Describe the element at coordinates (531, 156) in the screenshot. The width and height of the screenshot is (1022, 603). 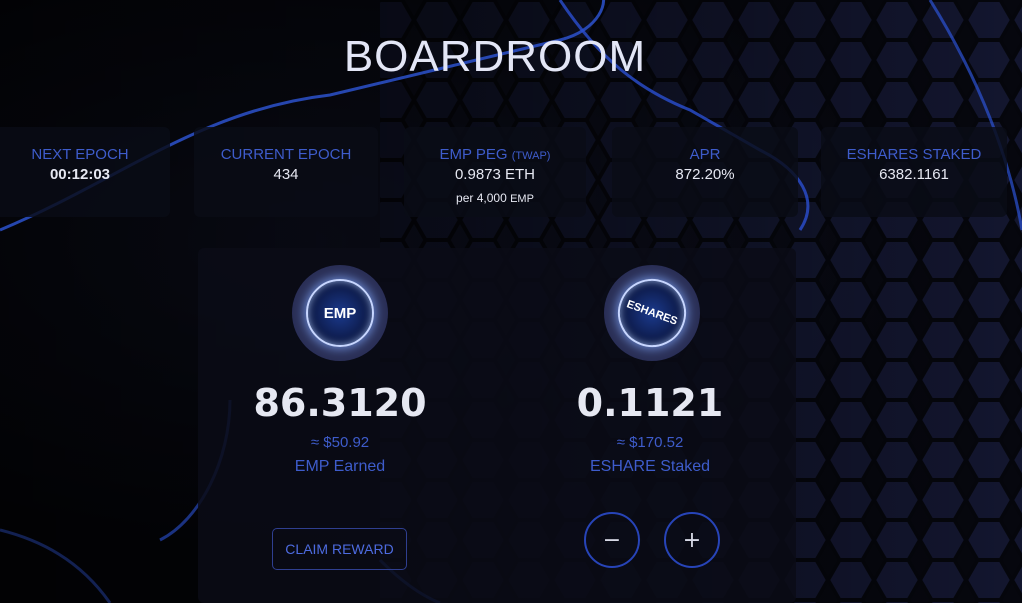
I see `stat-label-twap: (TWAP)` at that location.